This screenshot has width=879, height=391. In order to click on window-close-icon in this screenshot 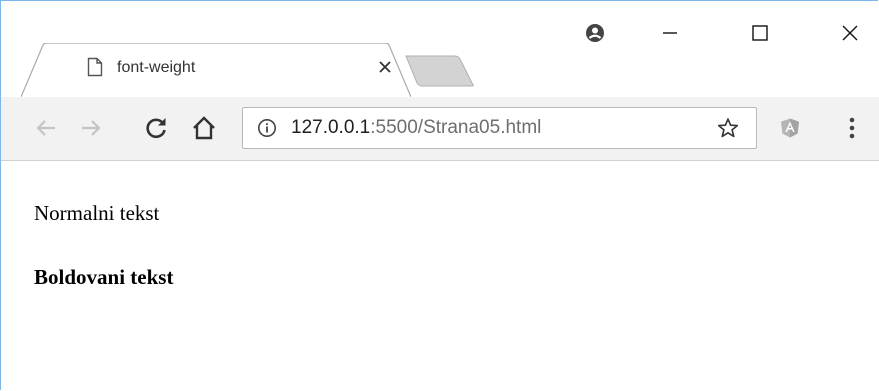, I will do `click(850, 33)`.